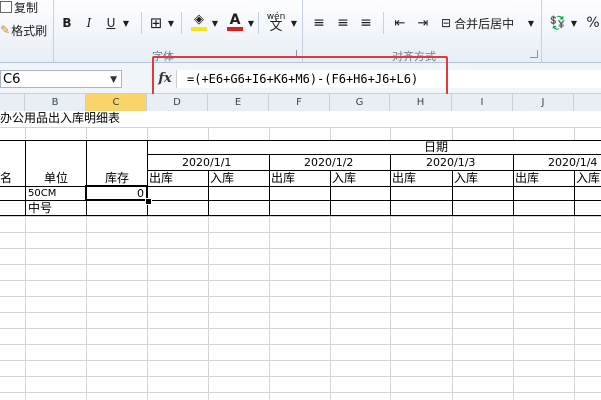 The height and width of the screenshot is (400, 601). I want to click on column-headers: B C D E F G H I J, so click(300, 103).